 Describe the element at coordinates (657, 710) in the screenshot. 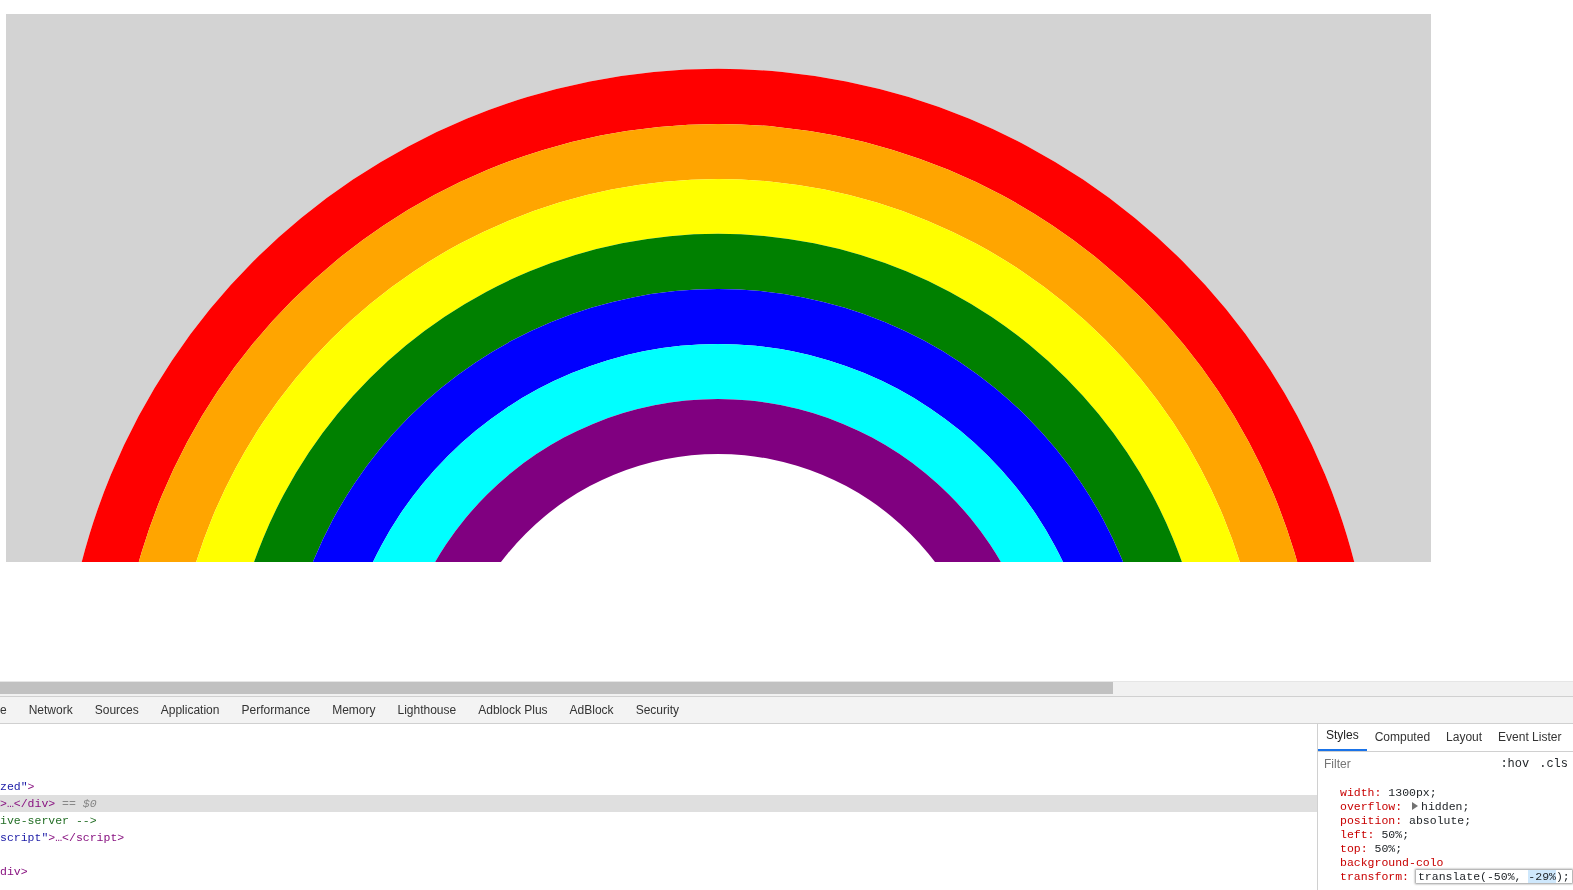

I see `panel-tab: Security` at that location.